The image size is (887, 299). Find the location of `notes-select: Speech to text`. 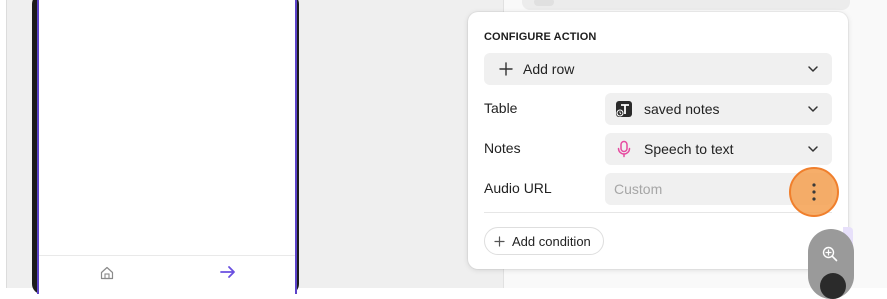

notes-select: Speech to text is located at coordinates (718, 149).